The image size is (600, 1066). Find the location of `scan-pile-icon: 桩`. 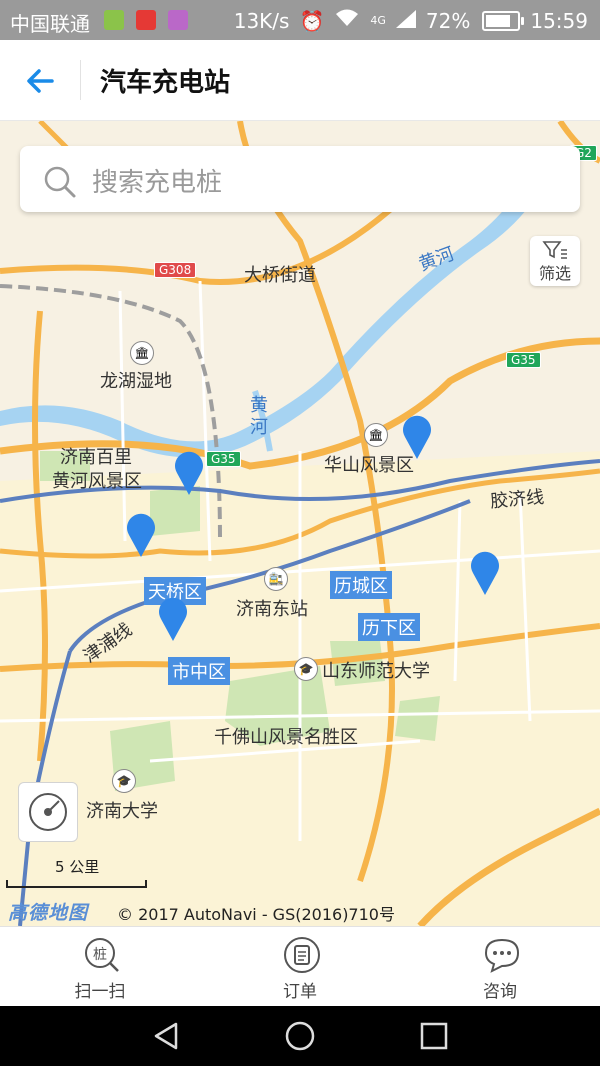

scan-pile-icon: 桩 is located at coordinates (102, 955).